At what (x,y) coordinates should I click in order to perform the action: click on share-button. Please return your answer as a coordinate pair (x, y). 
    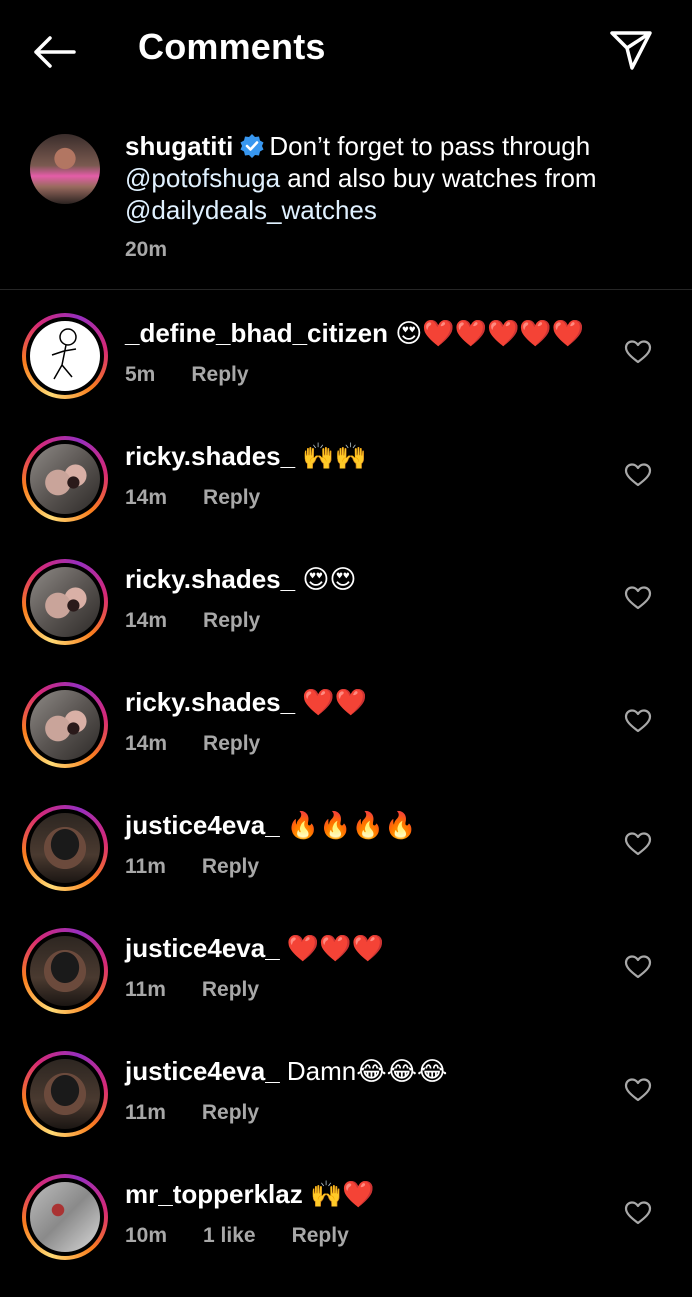
    Looking at the image, I should click on (631, 50).